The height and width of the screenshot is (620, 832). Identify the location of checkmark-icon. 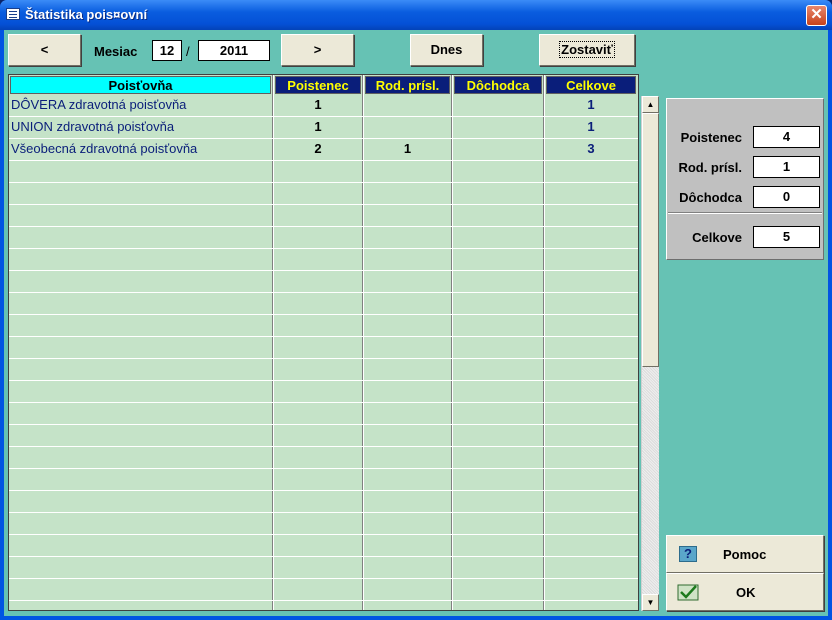
(688, 592).